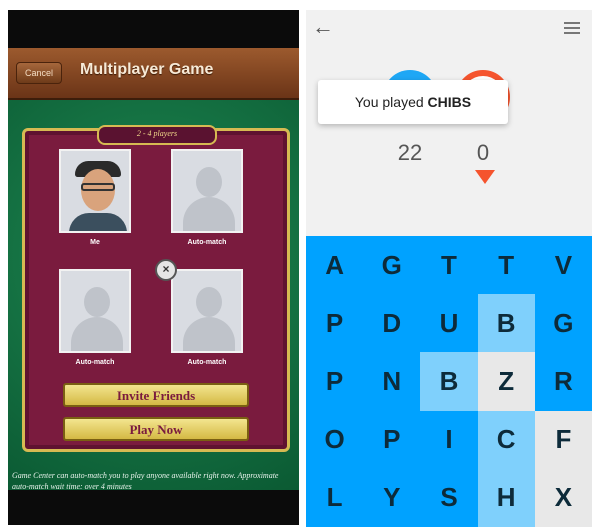  Describe the element at coordinates (410, 152) in the screenshot. I see `score-blue: 22` at that location.